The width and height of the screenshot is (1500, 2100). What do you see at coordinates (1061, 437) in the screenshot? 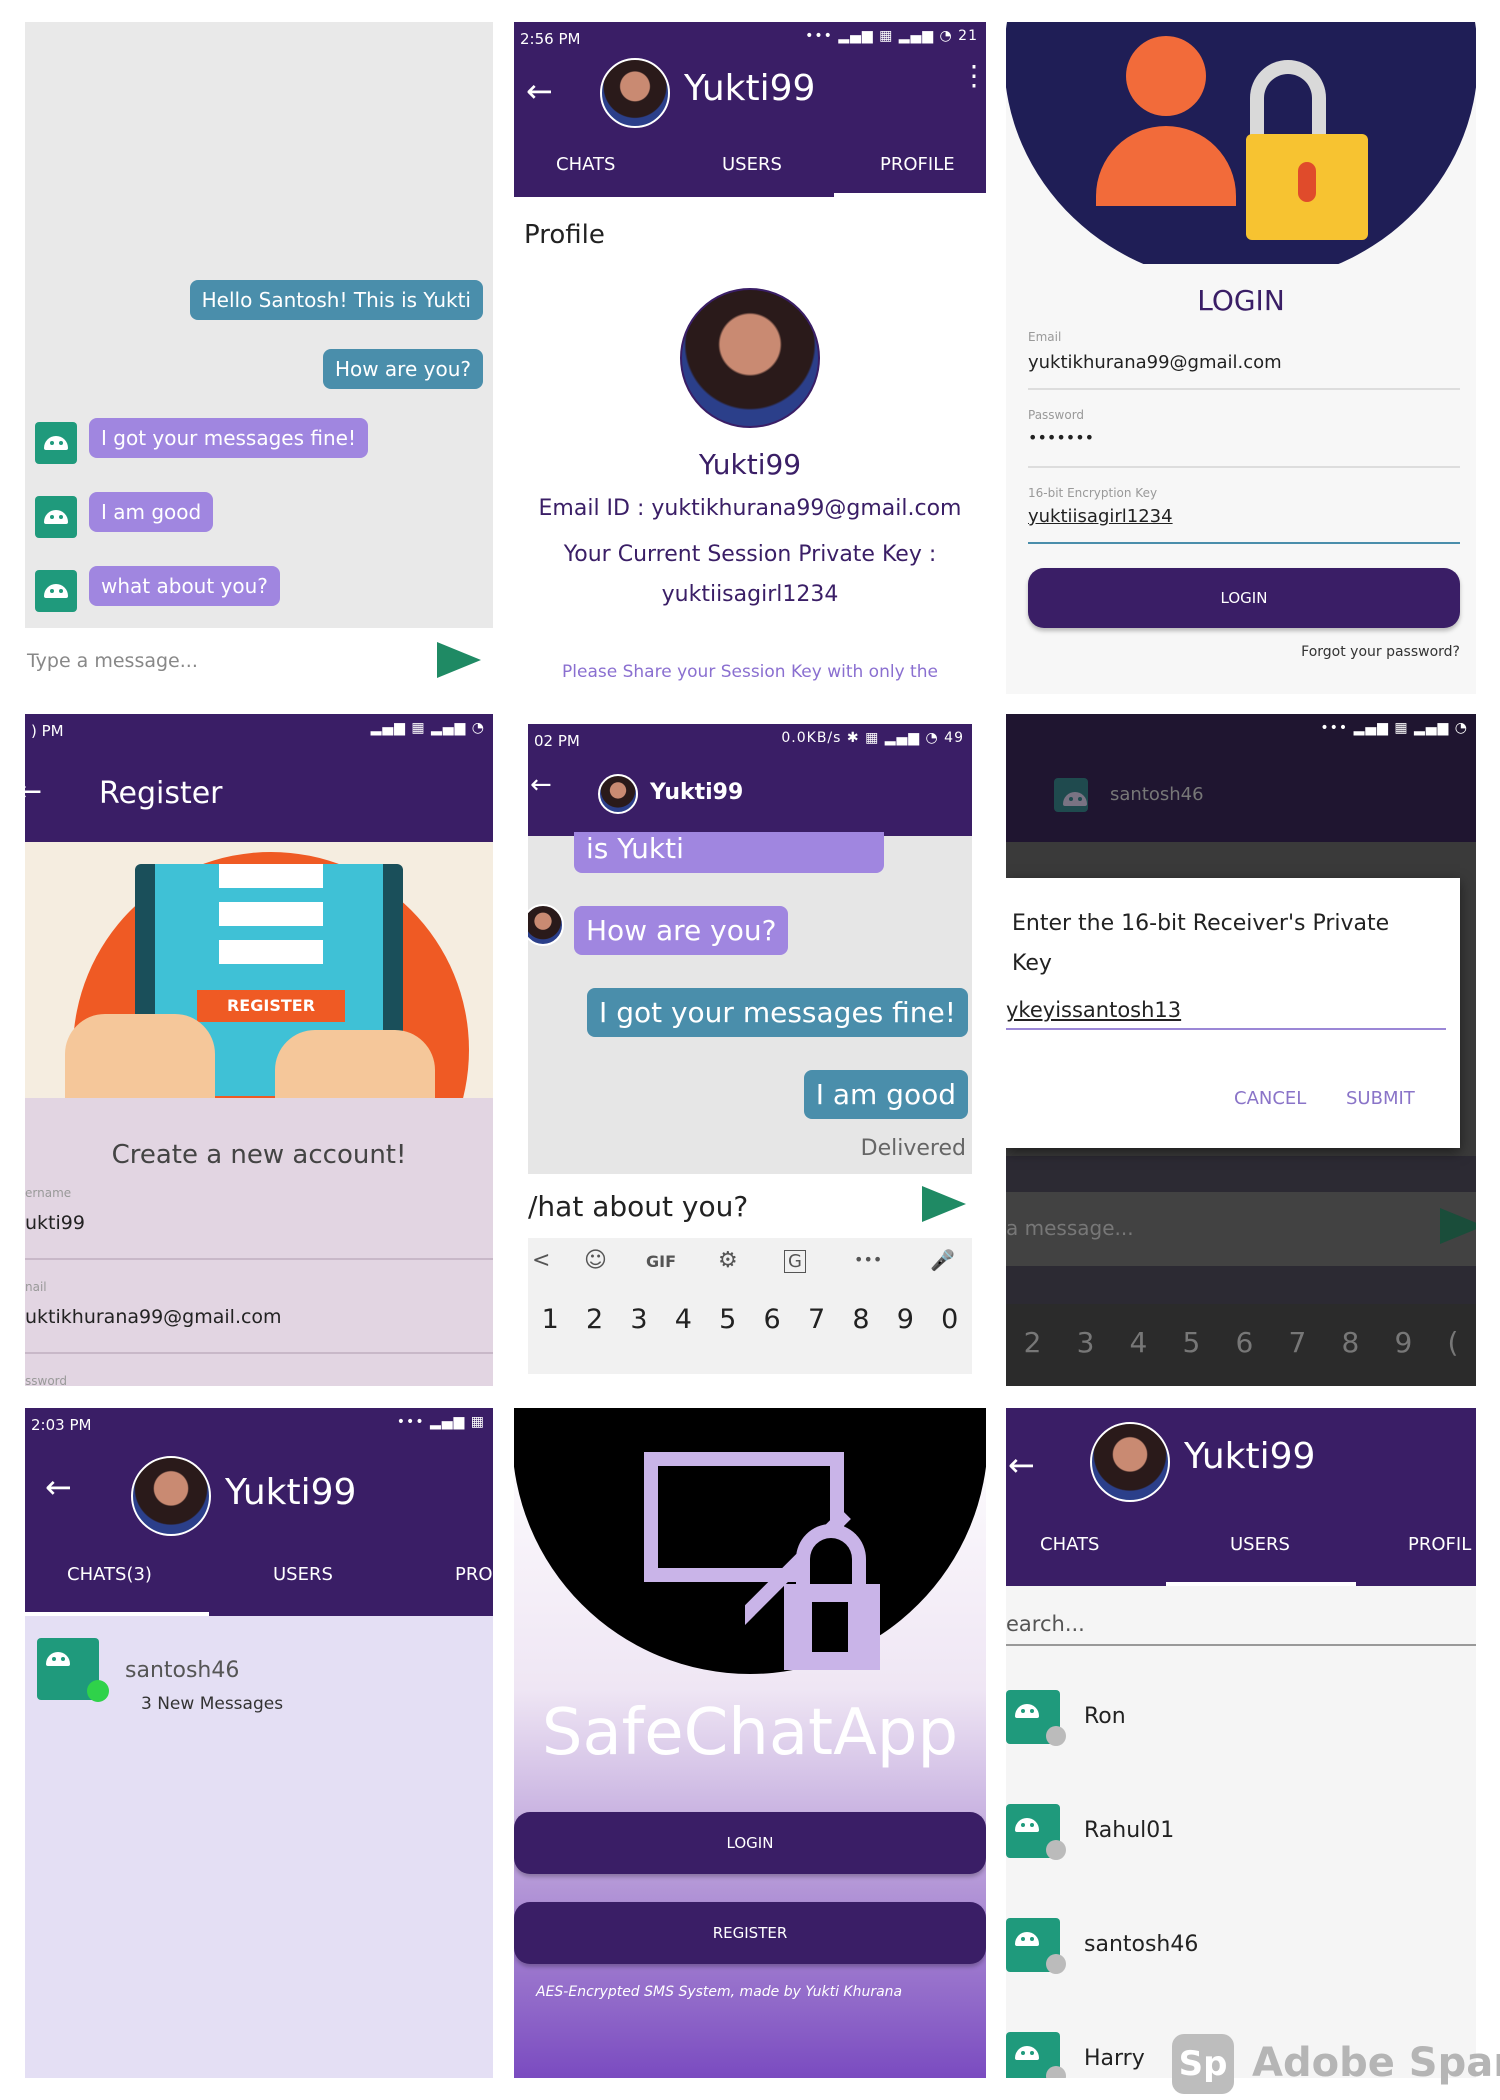
I see `password-field: •••••••` at bounding box center [1061, 437].